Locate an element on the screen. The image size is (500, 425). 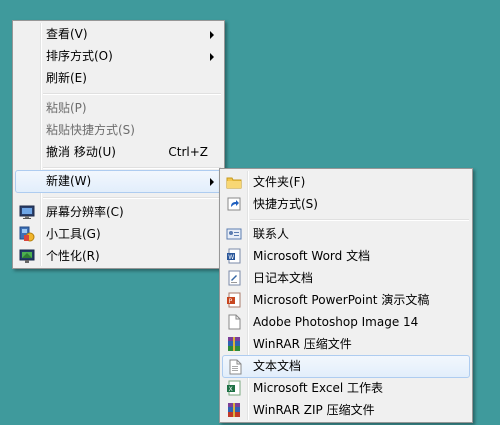
submenu-item-word-document: W Microsoft Word 文档 is located at coordinates (346, 256).